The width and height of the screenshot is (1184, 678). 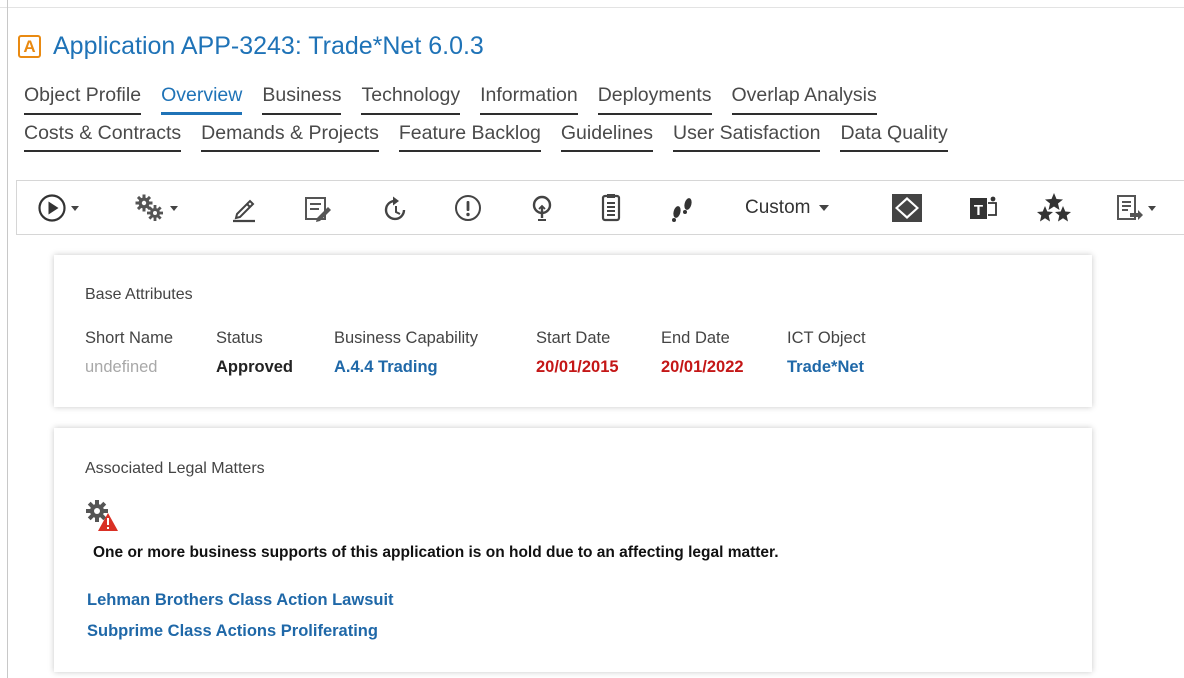 I want to click on status-label: Status, so click(x=239, y=338).